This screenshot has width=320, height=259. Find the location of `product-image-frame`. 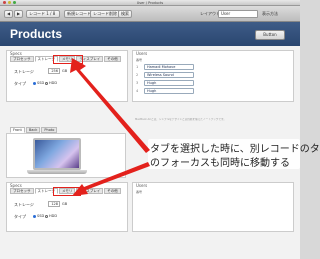

product-image-frame is located at coordinates (66, 155).